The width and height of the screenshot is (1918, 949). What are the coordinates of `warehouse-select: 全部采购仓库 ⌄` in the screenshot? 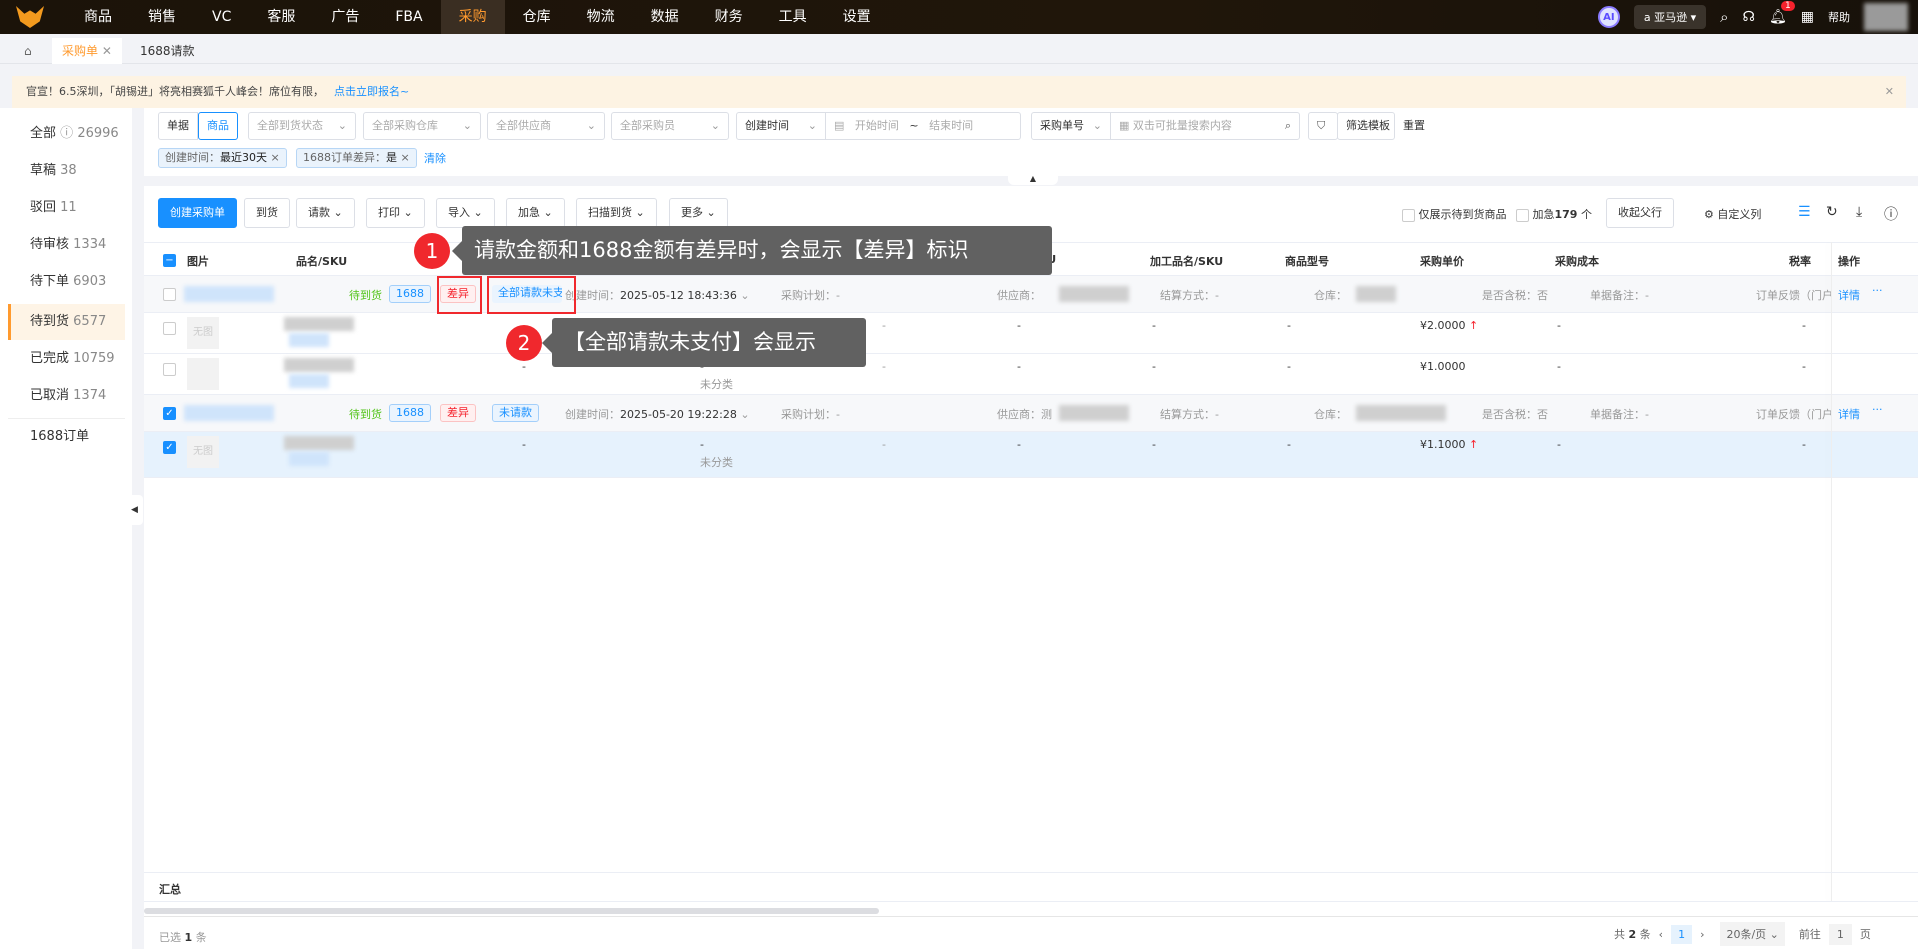 It's located at (422, 126).